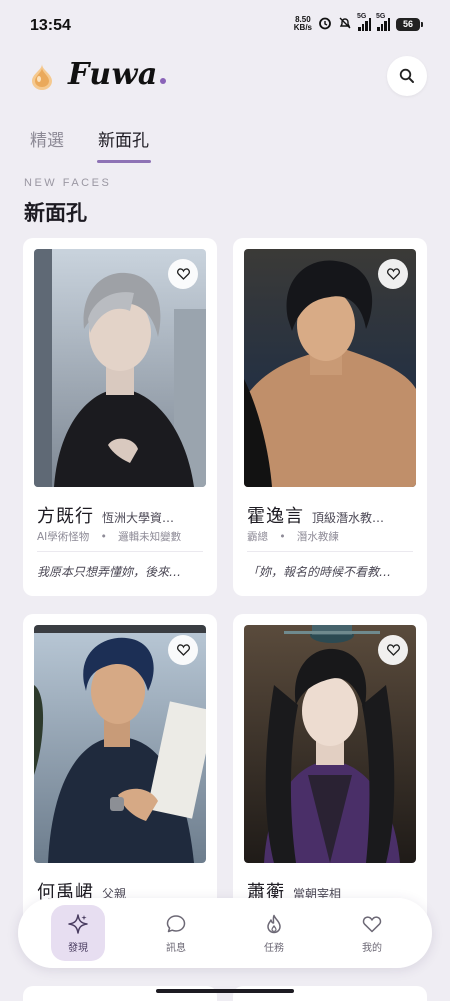 This screenshot has width=450, height=1001. I want to click on character-tag: 潛水教練, so click(317, 537).